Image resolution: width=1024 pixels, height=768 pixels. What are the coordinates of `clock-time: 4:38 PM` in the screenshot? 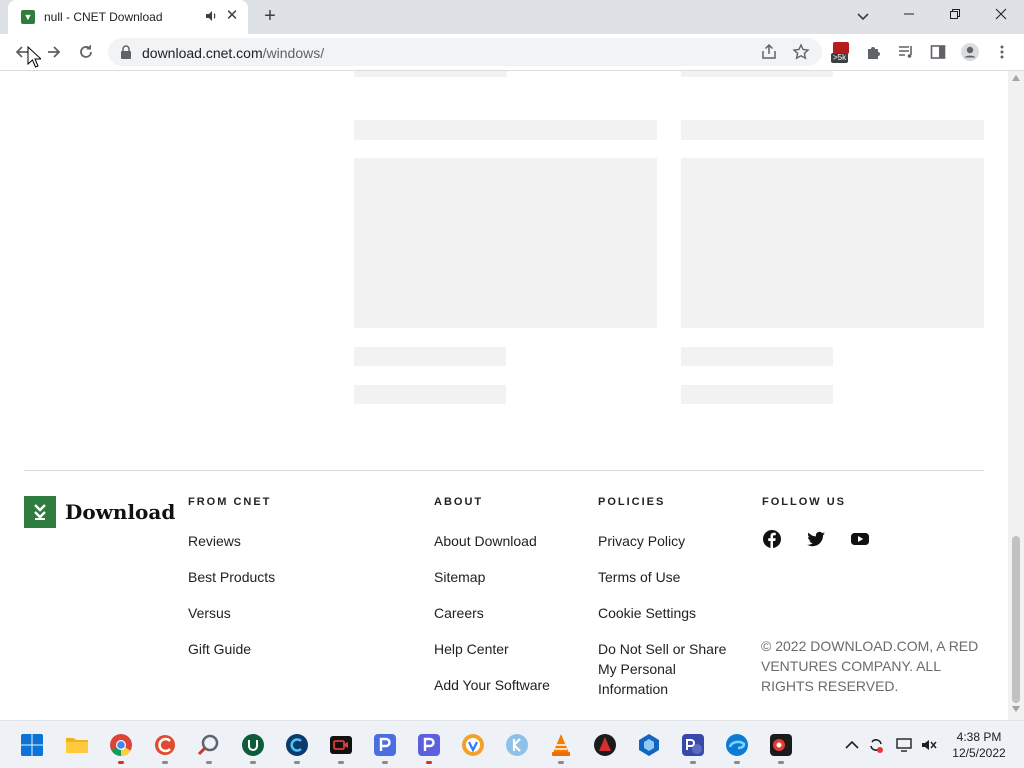 It's located at (979, 737).